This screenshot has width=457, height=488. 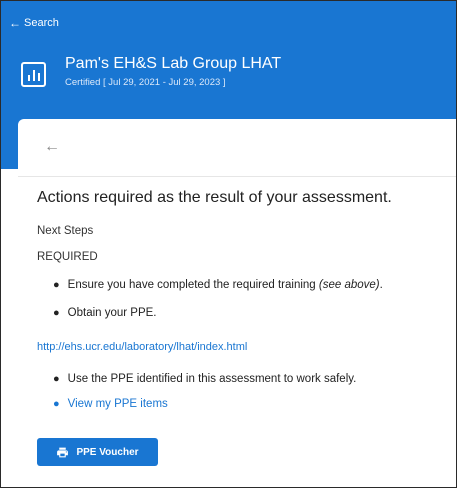 What do you see at coordinates (41, 23) in the screenshot?
I see `back-search-label: Search` at bounding box center [41, 23].